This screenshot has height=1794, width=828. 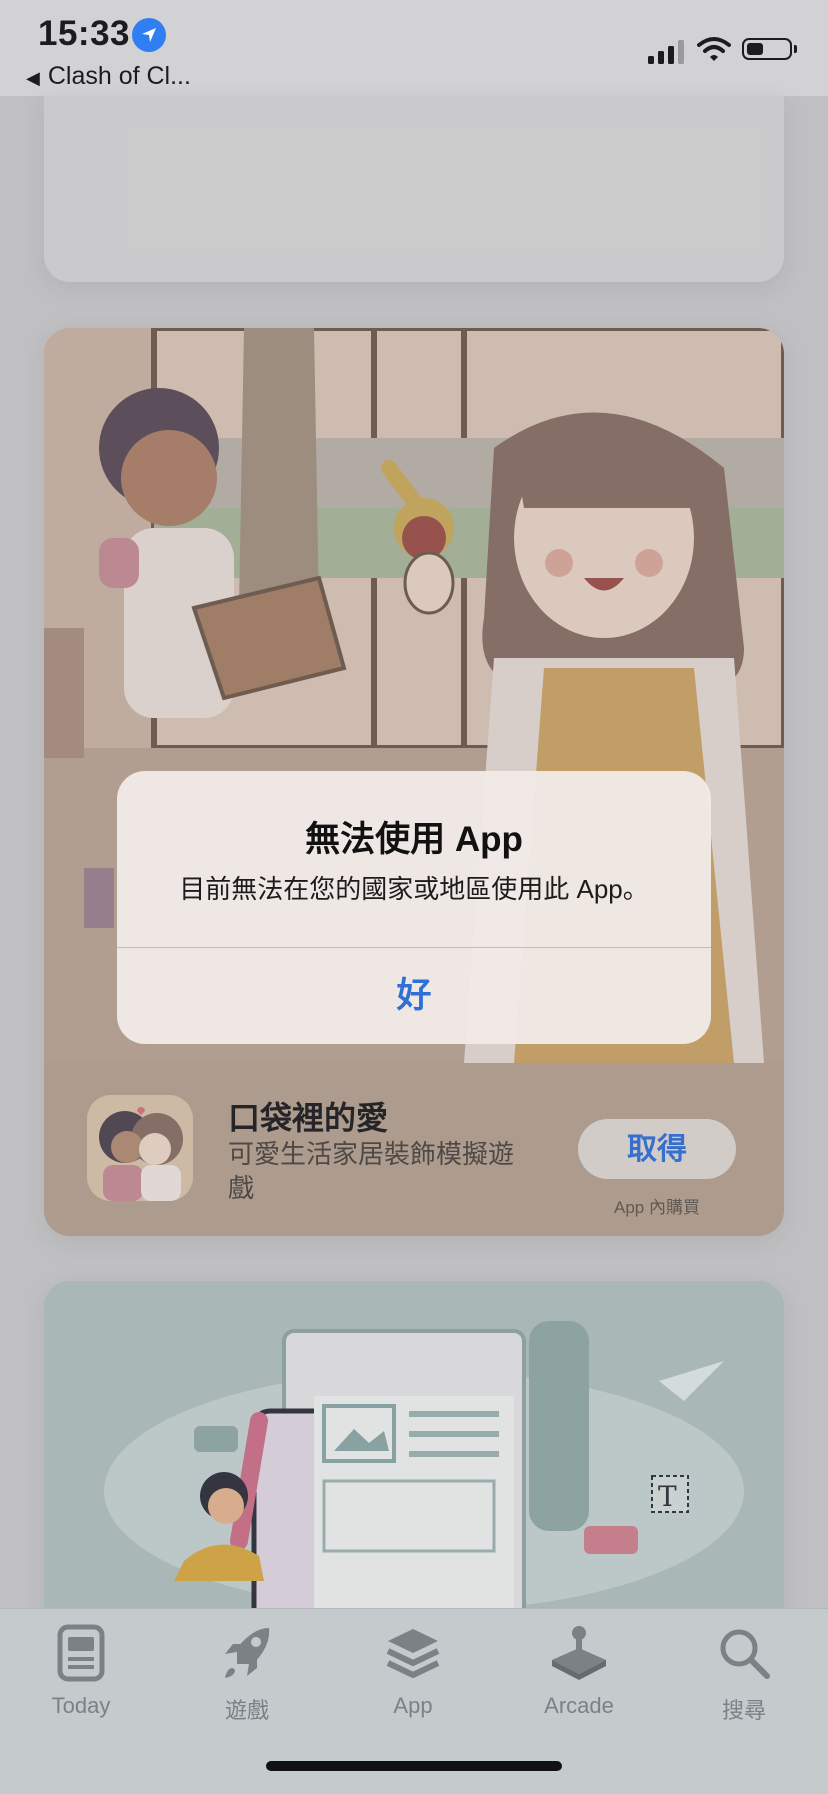 What do you see at coordinates (81, 1705) in the screenshot?
I see `tab-today-label: Today` at bounding box center [81, 1705].